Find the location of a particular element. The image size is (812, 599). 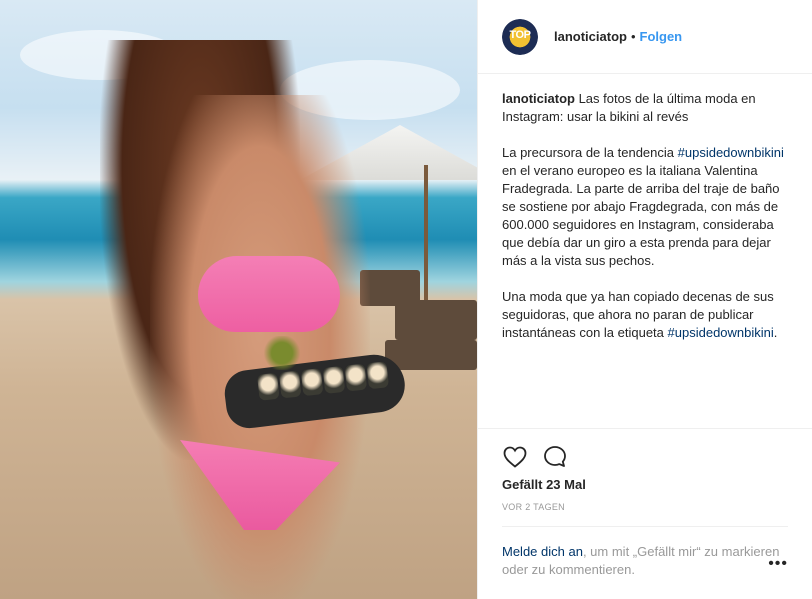

login-link: Melde dich an is located at coordinates (542, 551).